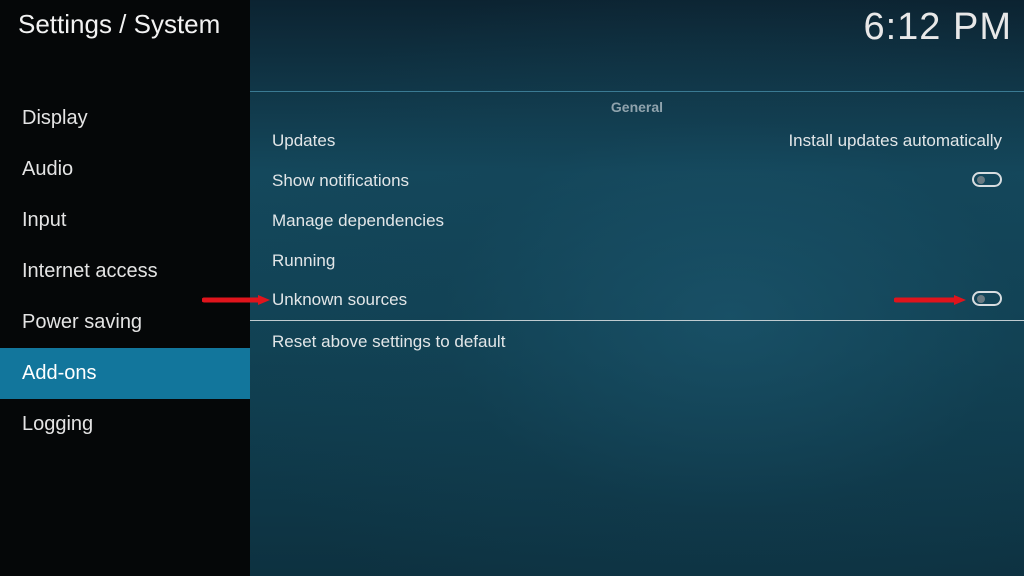  Describe the element at coordinates (637, 261) in the screenshot. I see `setting-running: Running` at that location.